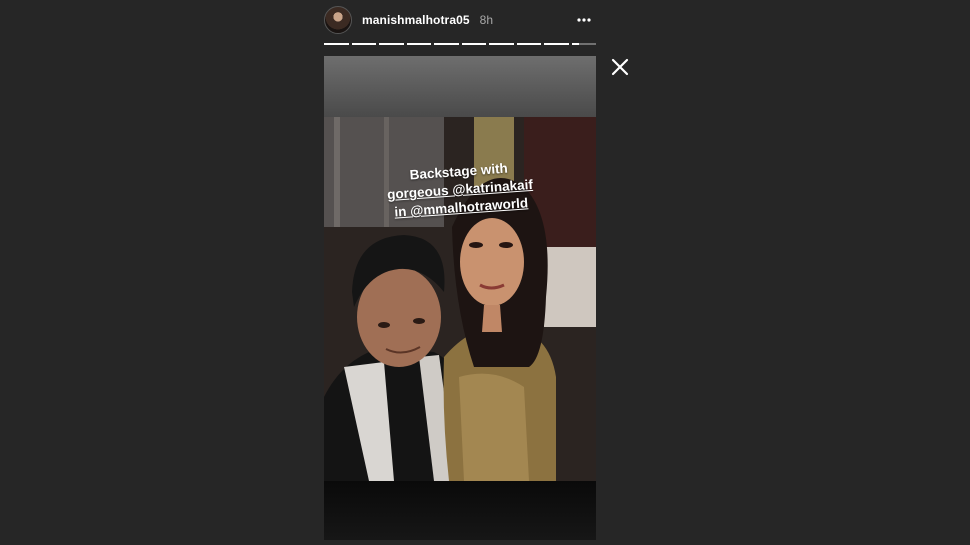 Image resolution: width=970 pixels, height=545 pixels. What do you see at coordinates (460, 86) in the screenshot?
I see `story-top-band` at bounding box center [460, 86].